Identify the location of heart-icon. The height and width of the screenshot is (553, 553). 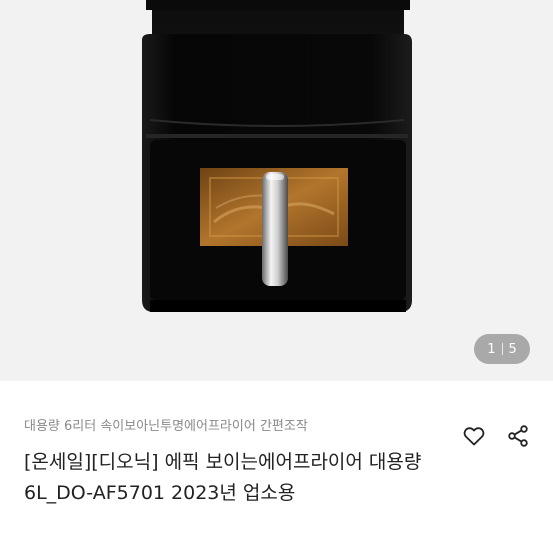
(474, 436).